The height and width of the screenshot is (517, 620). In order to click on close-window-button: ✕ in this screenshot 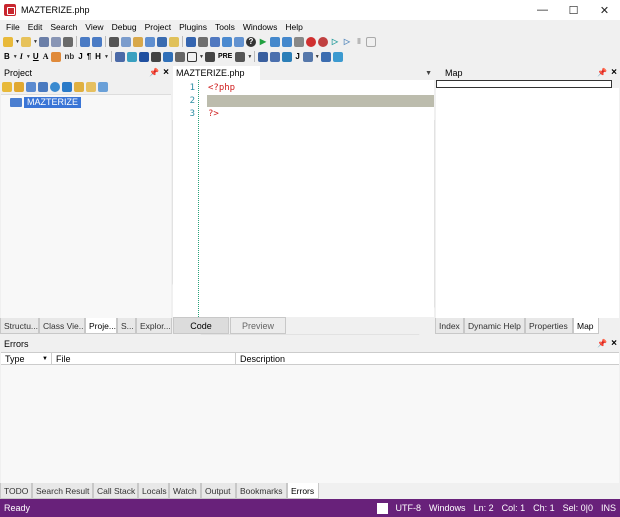, I will do `click(604, 10)`.